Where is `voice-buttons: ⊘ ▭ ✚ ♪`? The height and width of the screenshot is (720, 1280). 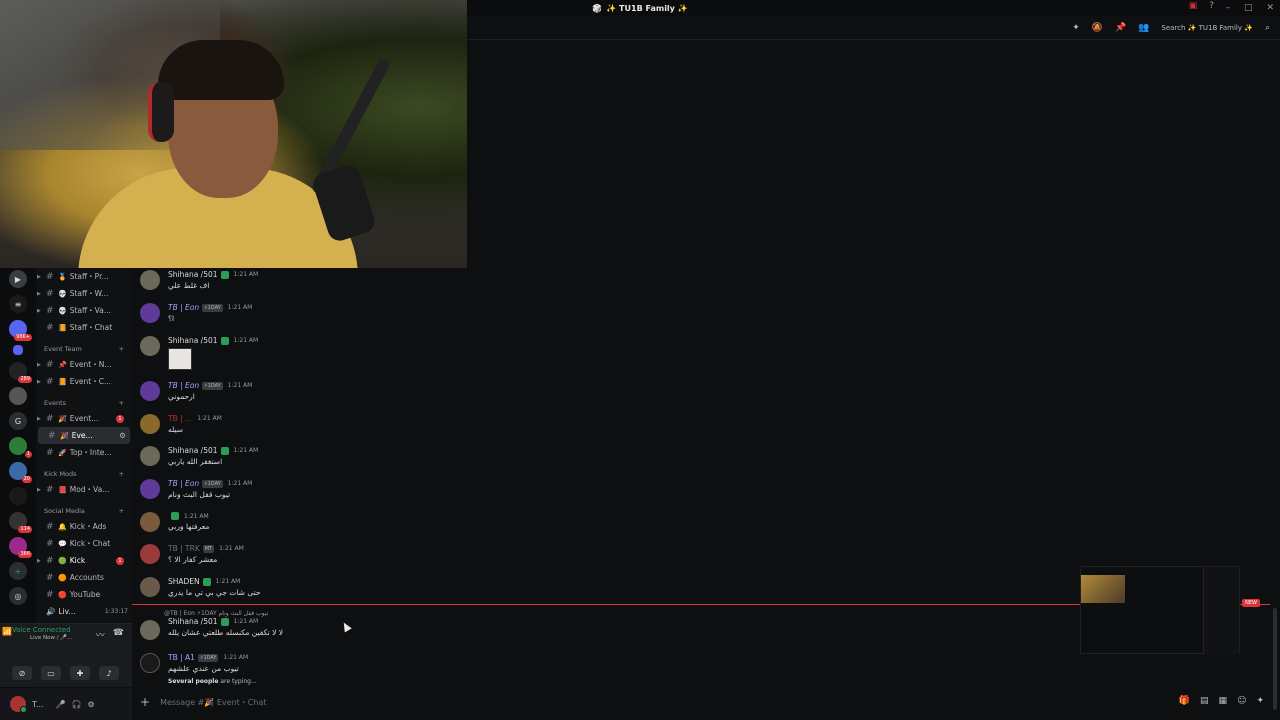
voice-buttons: ⊘ ▭ ✚ ♪ is located at coordinates (65, 673).